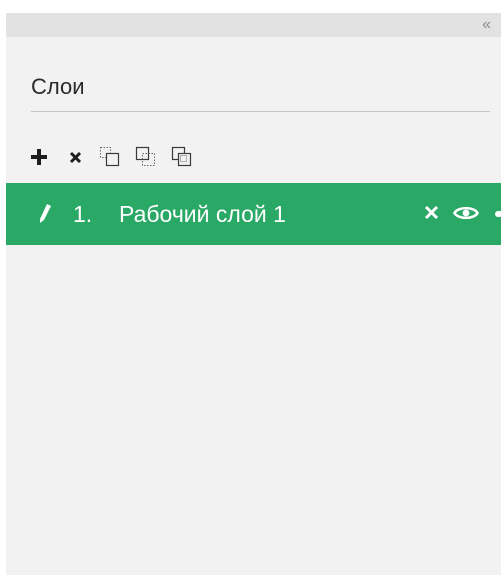 Image resolution: width=501 pixels, height=575 pixels. I want to click on collapse-panel-button: «, so click(486, 25).